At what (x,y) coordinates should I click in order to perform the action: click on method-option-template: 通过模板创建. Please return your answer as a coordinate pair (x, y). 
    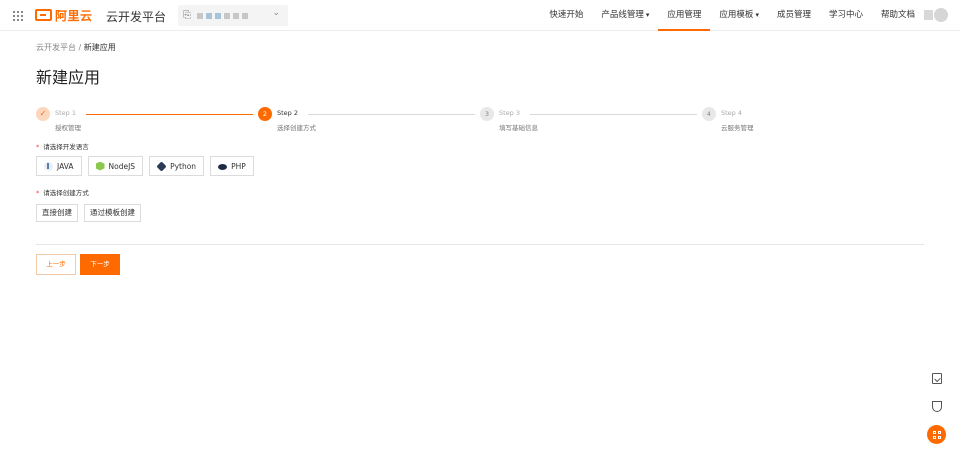
    Looking at the image, I should click on (112, 213).